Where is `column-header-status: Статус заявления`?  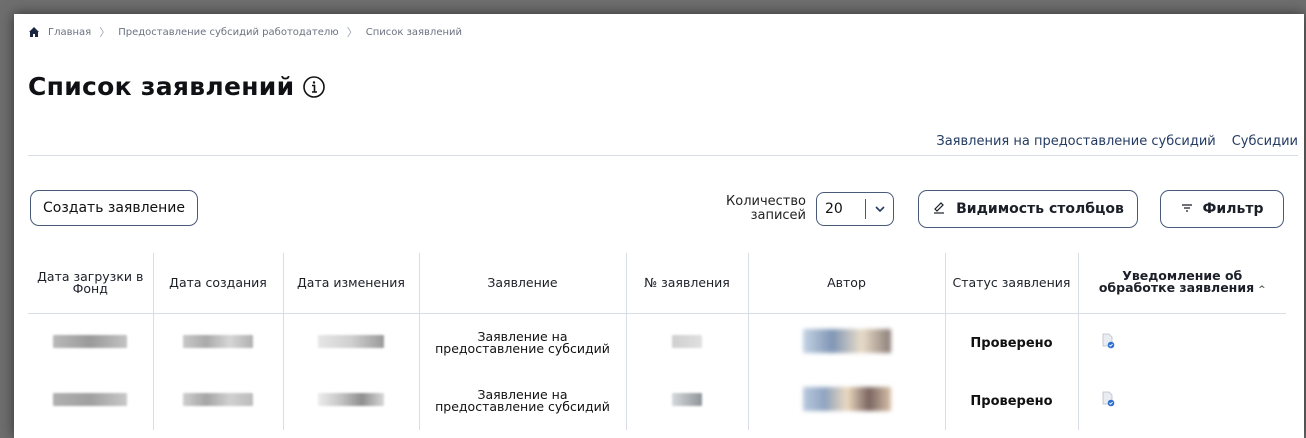
column-header-status: Статус заявления is located at coordinates (1012, 283).